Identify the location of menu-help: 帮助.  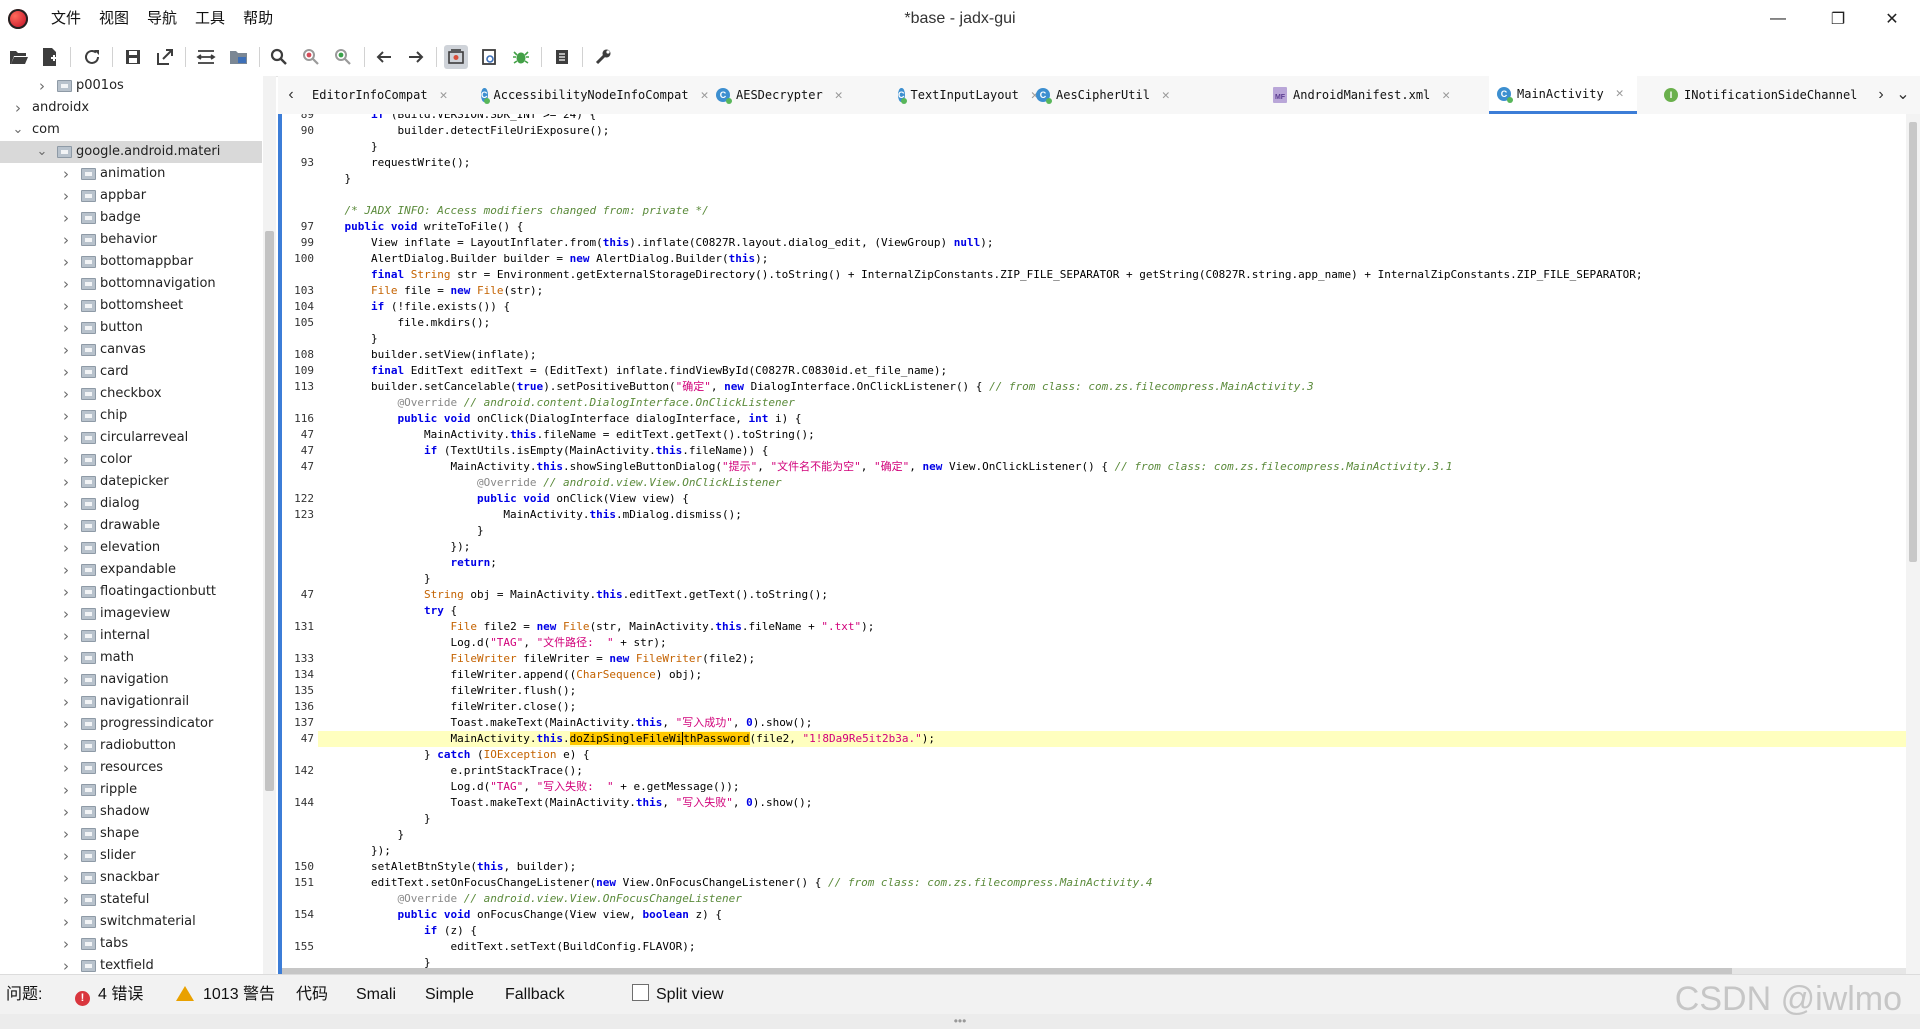
(258, 19).